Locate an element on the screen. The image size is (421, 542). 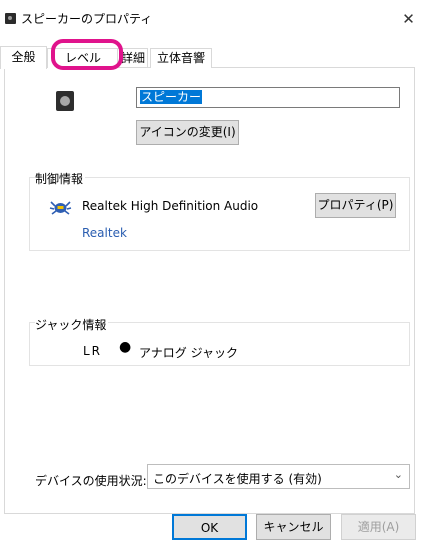
vendor-link: Realtek is located at coordinates (104, 233).